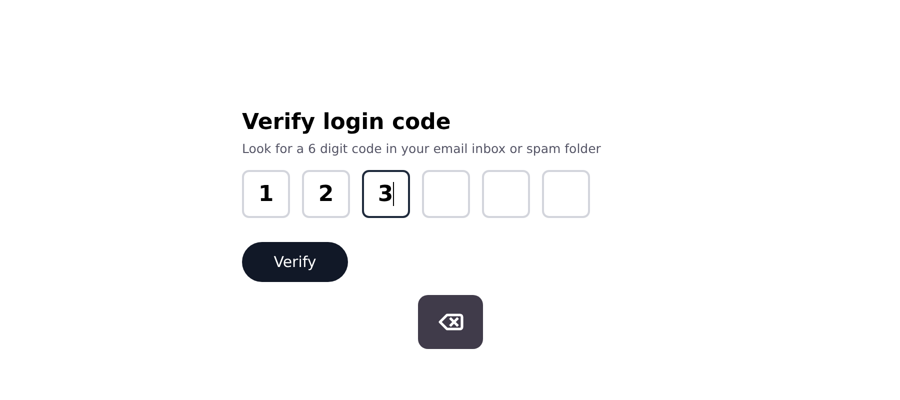 This screenshot has width=900, height=400. Describe the element at coordinates (422, 148) in the screenshot. I see `instruction-text: Look for a 6 digit code in your email inbox or spam folder` at that location.